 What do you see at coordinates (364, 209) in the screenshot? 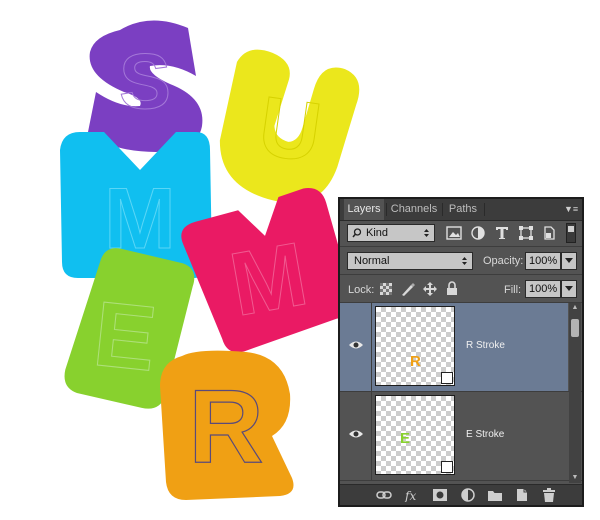
I see `tab-layers: Layers` at bounding box center [364, 209].